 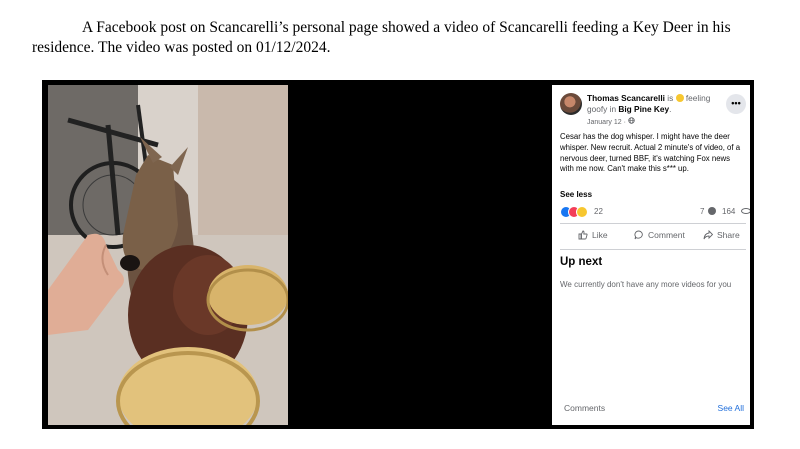 What do you see at coordinates (655, 212) in the screenshot?
I see `reaction-summary: 22 7 164` at bounding box center [655, 212].